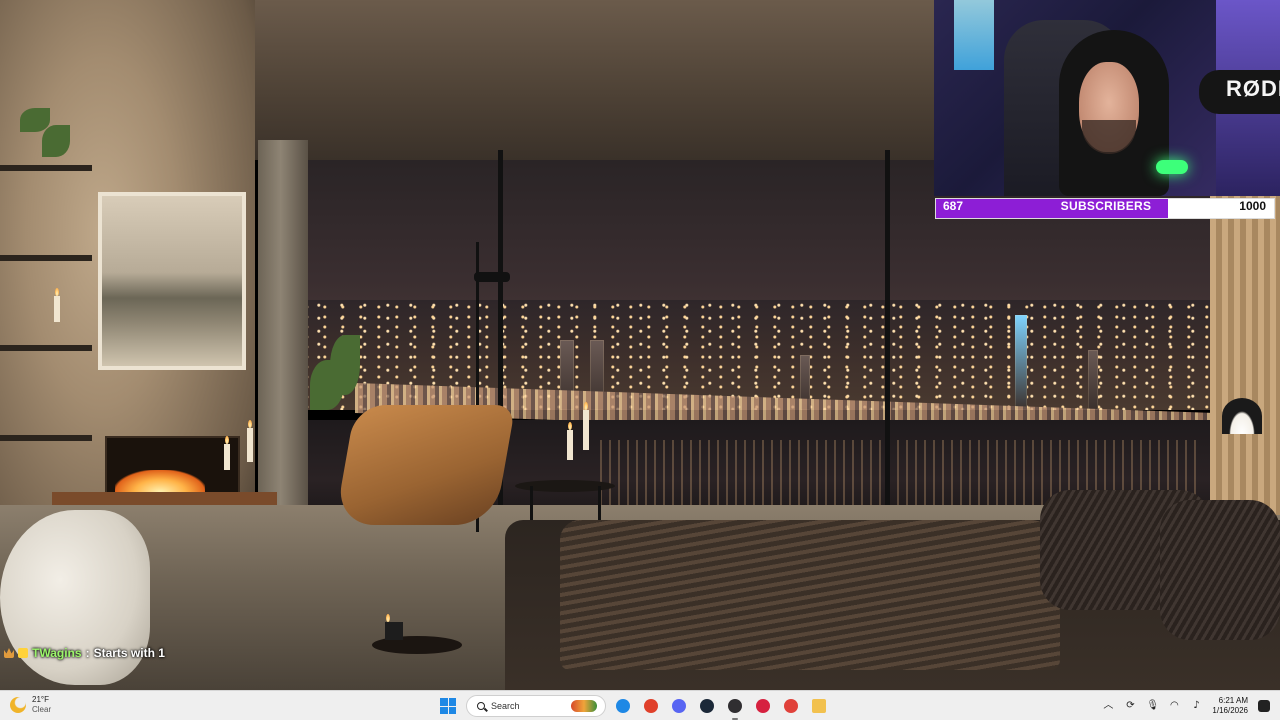 This screenshot has height=720, width=1280. What do you see at coordinates (1220, 570) in the screenshot?
I see `pillow` at bounding box center [1220, 570].